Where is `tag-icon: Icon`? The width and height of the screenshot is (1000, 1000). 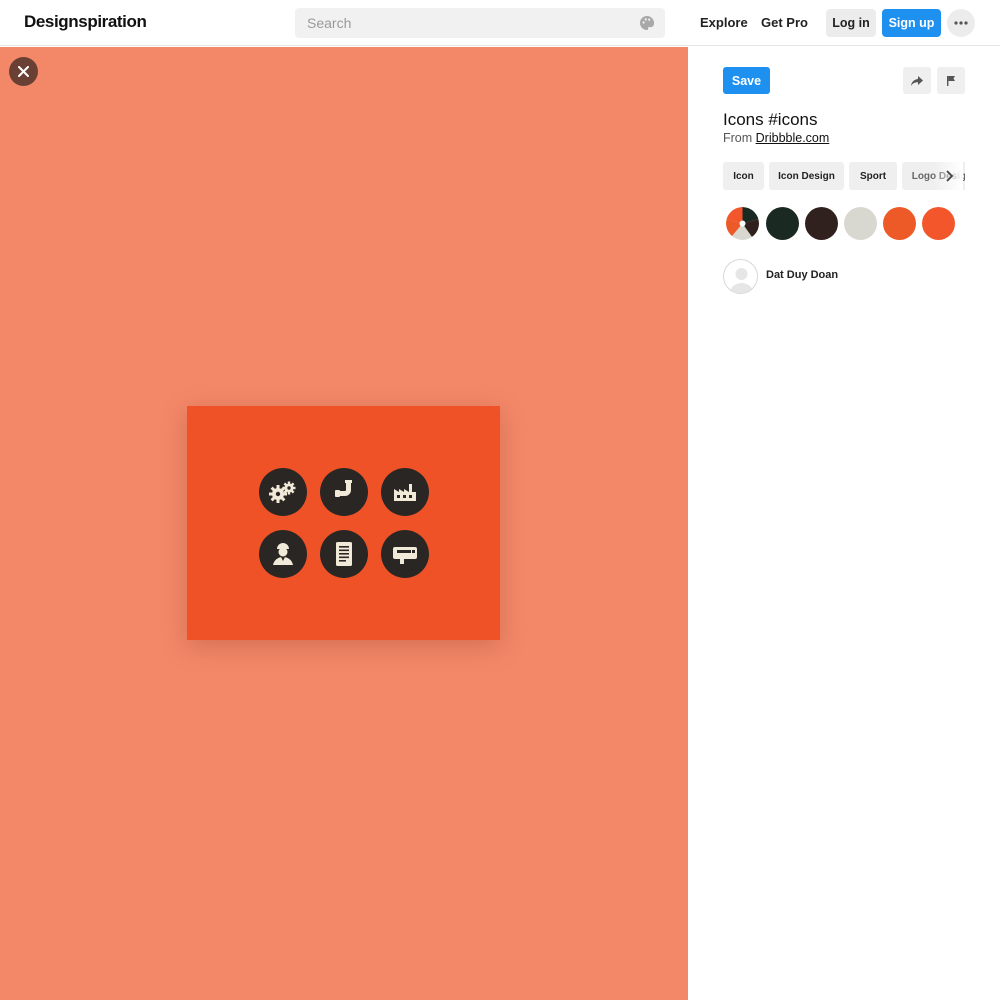
tag-icon: Icon is located at coordinates (743, 176).